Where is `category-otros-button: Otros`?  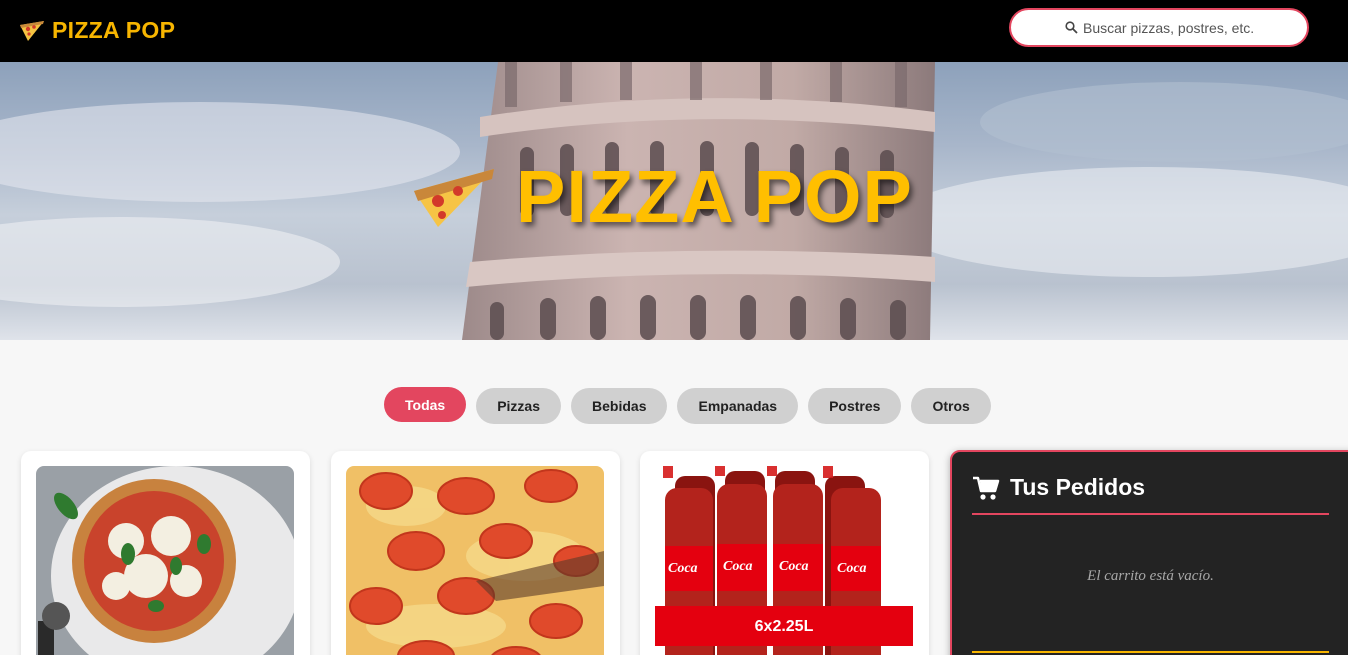 category-otros-button: Otros is located at coordinates (951, 406).